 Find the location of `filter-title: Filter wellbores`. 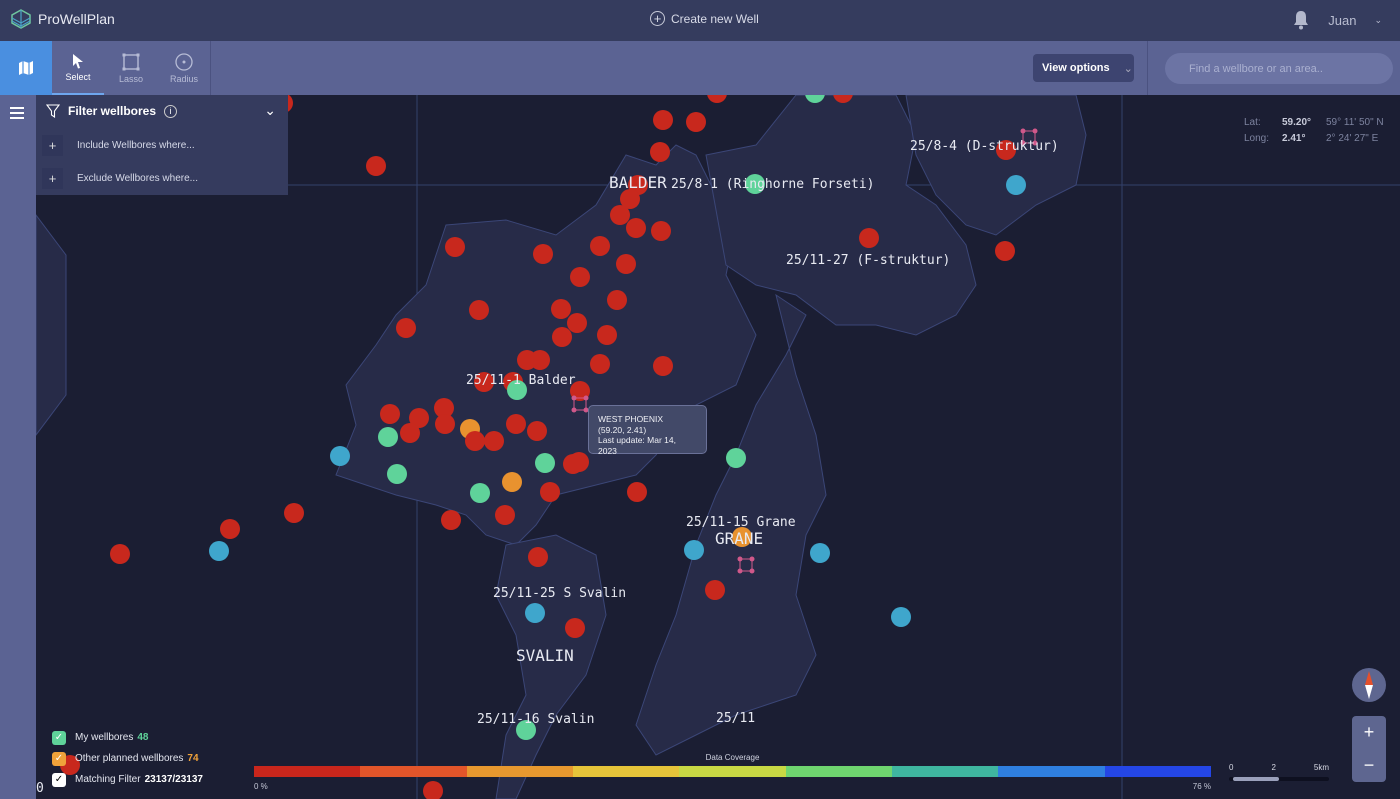

filter-title: Filter wellbores is located at coordinates (112, 111).